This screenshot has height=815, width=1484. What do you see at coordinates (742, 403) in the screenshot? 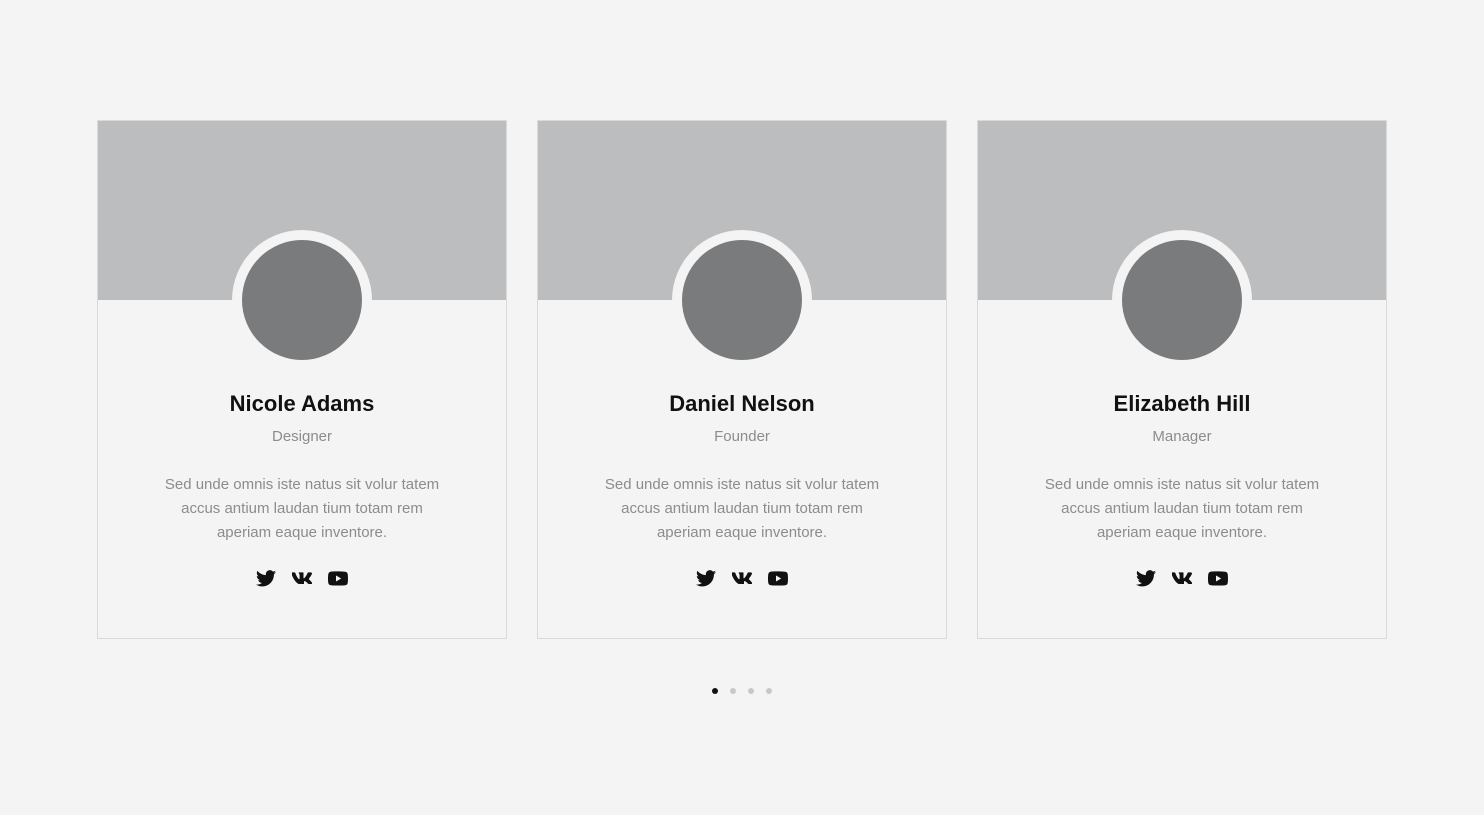
I see `card-name: Daniel Nelson` at bounding box center [742, 403].